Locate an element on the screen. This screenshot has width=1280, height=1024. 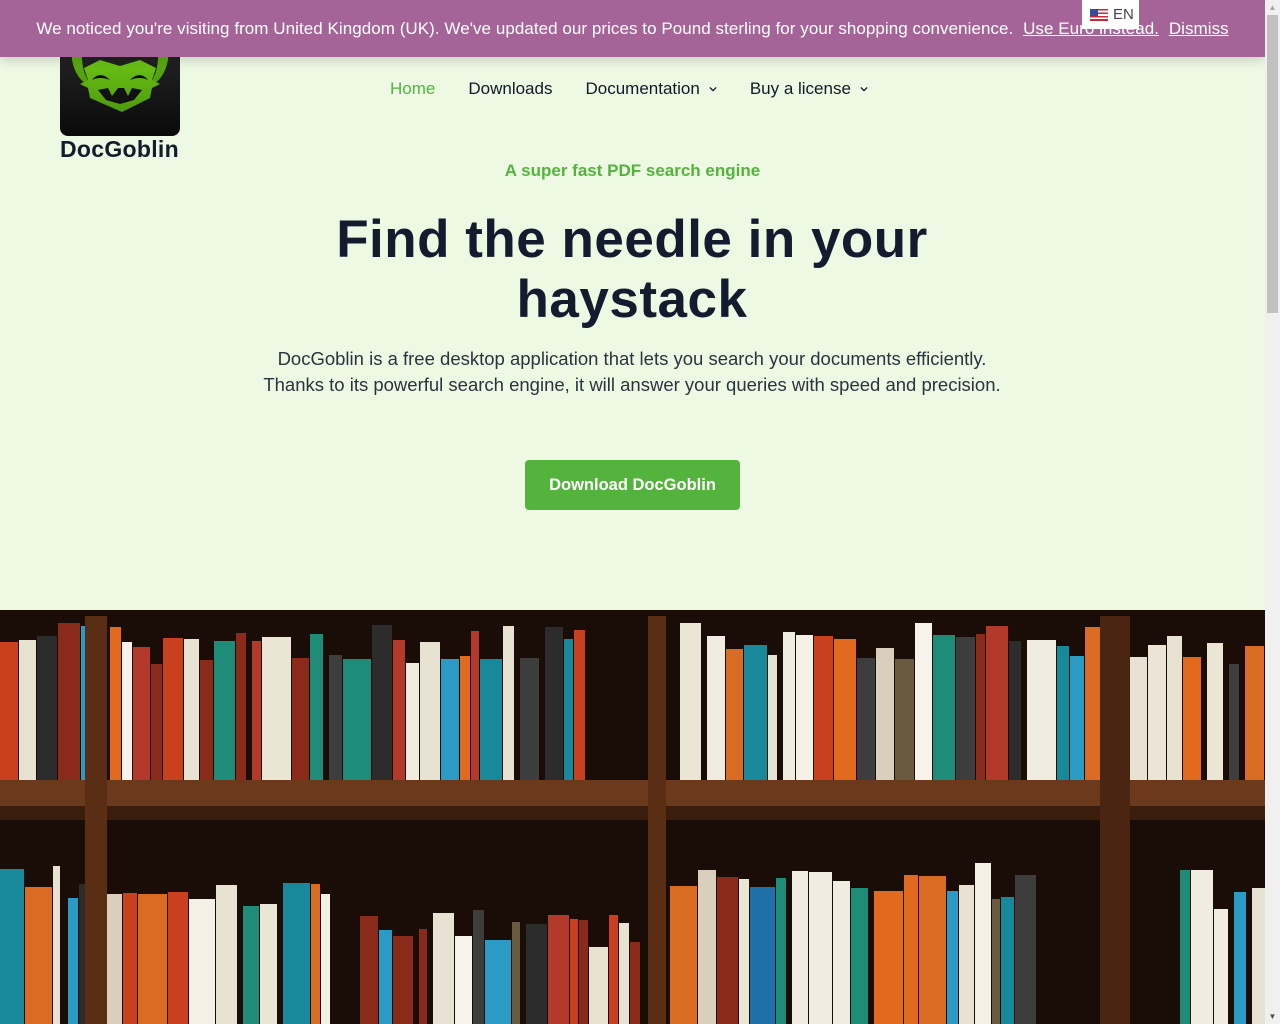
brand-name: DocGoblin is located at coordinates (119, 149).